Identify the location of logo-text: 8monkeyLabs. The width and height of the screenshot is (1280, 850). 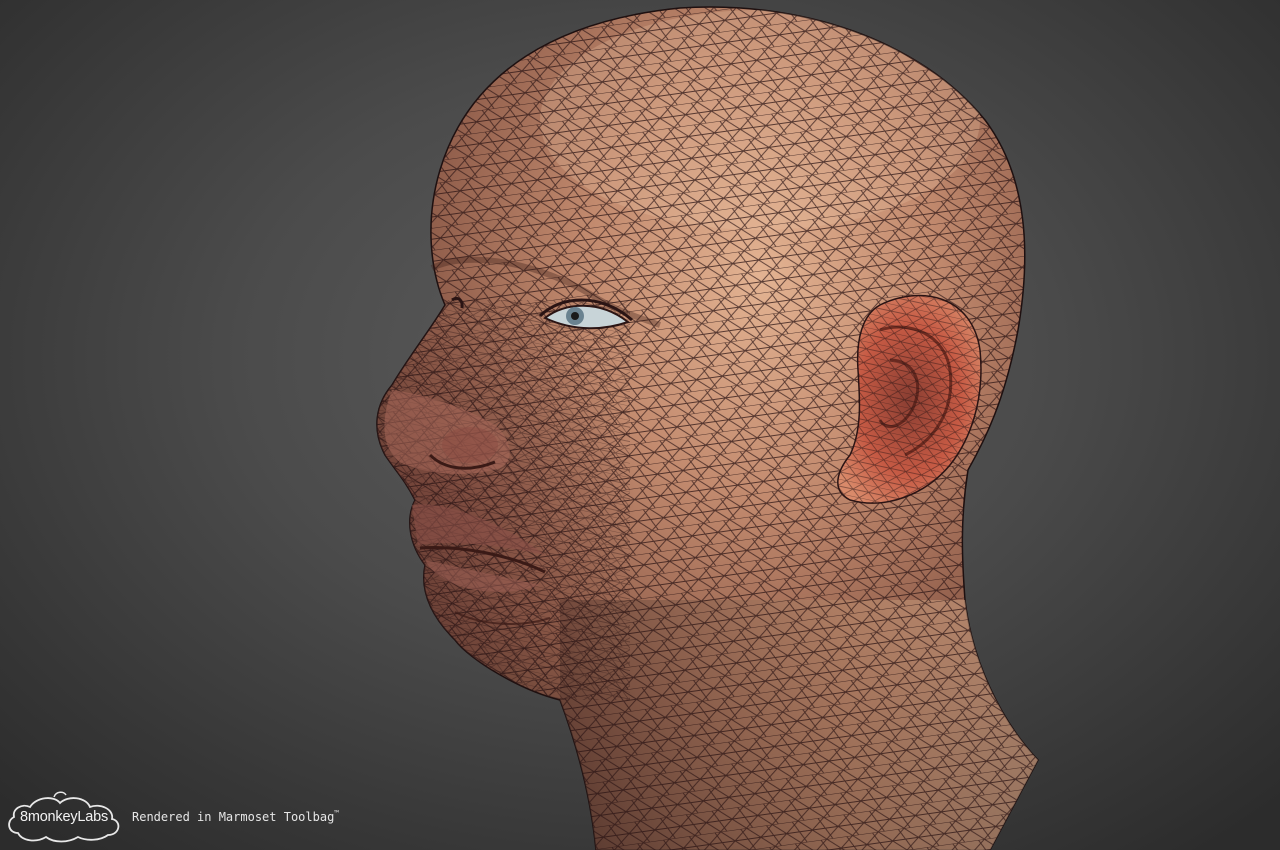
(64, 817).